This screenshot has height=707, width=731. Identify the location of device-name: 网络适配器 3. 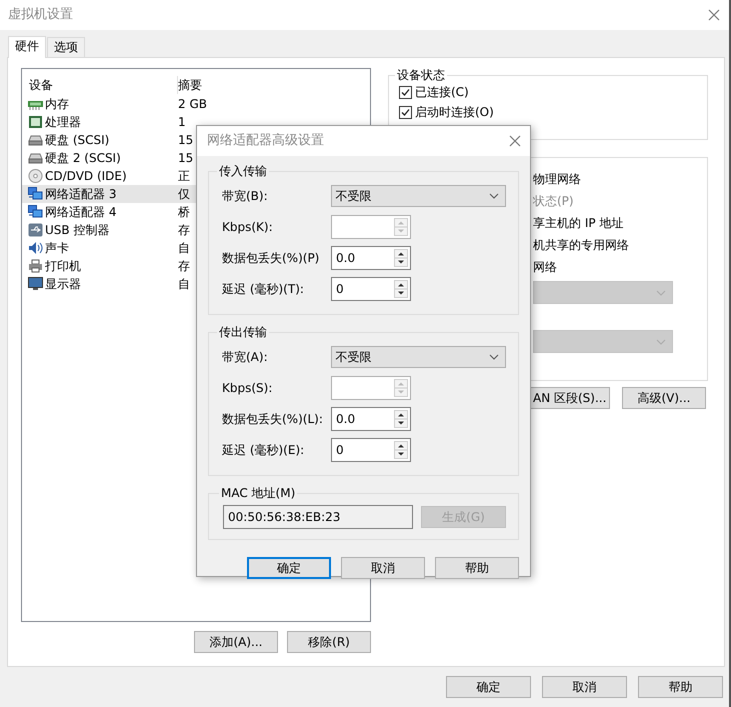
(80, 194).